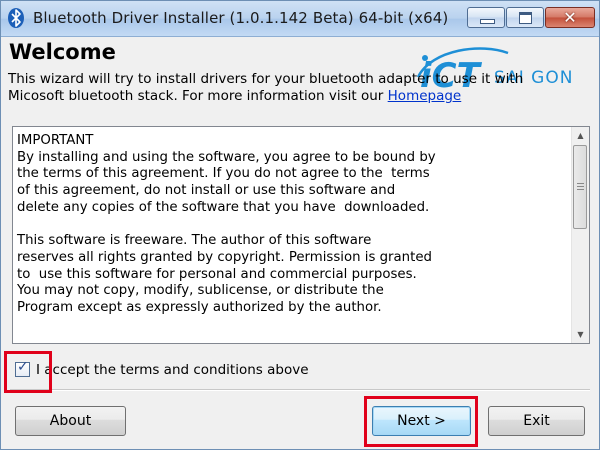  What do you see at coordinates (172, 370) in the screenshot?
I see `accept-terms-label: I accept the terms and conditions above` at bounding box center [172, 370].